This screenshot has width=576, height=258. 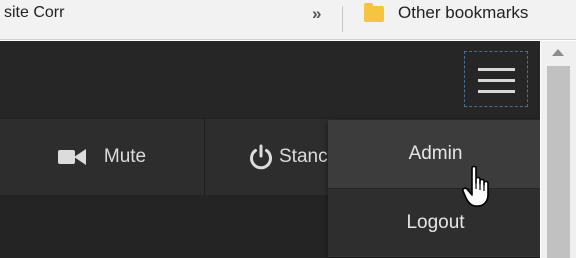 What do you see at coordinates (342, 19) in the screenshot?
I see `bookmarks-divider` at bounding box center [342, 19].